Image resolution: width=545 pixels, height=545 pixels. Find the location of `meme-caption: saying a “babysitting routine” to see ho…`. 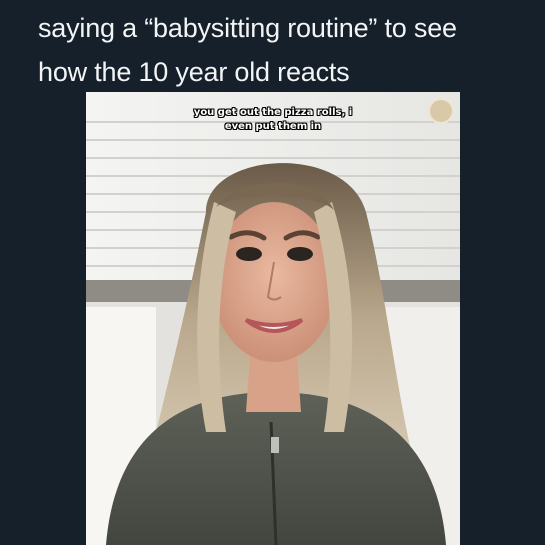

meme-caption: saying a “babysitting routine” to see ho… is located at coordinates (283, 50).